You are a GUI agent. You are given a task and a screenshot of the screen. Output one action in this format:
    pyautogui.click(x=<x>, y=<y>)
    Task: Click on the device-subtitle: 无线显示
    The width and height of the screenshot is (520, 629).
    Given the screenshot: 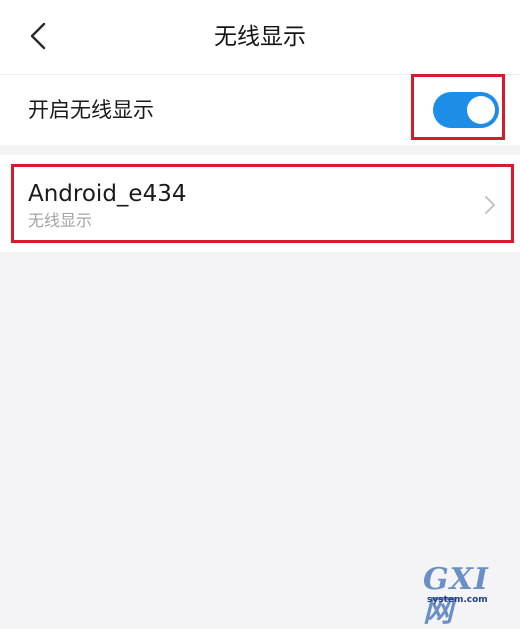 What is the action you would take?
    pyautogui.click(x=60, y=220)
    